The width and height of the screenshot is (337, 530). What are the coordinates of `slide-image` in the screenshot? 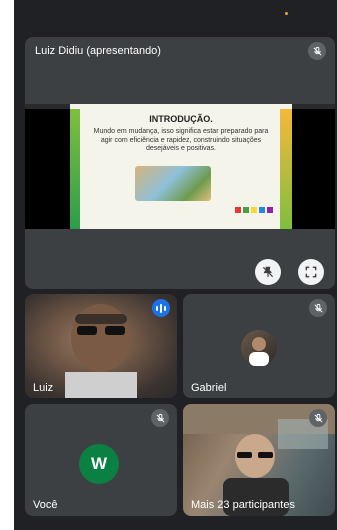 It's located at (173, 183).